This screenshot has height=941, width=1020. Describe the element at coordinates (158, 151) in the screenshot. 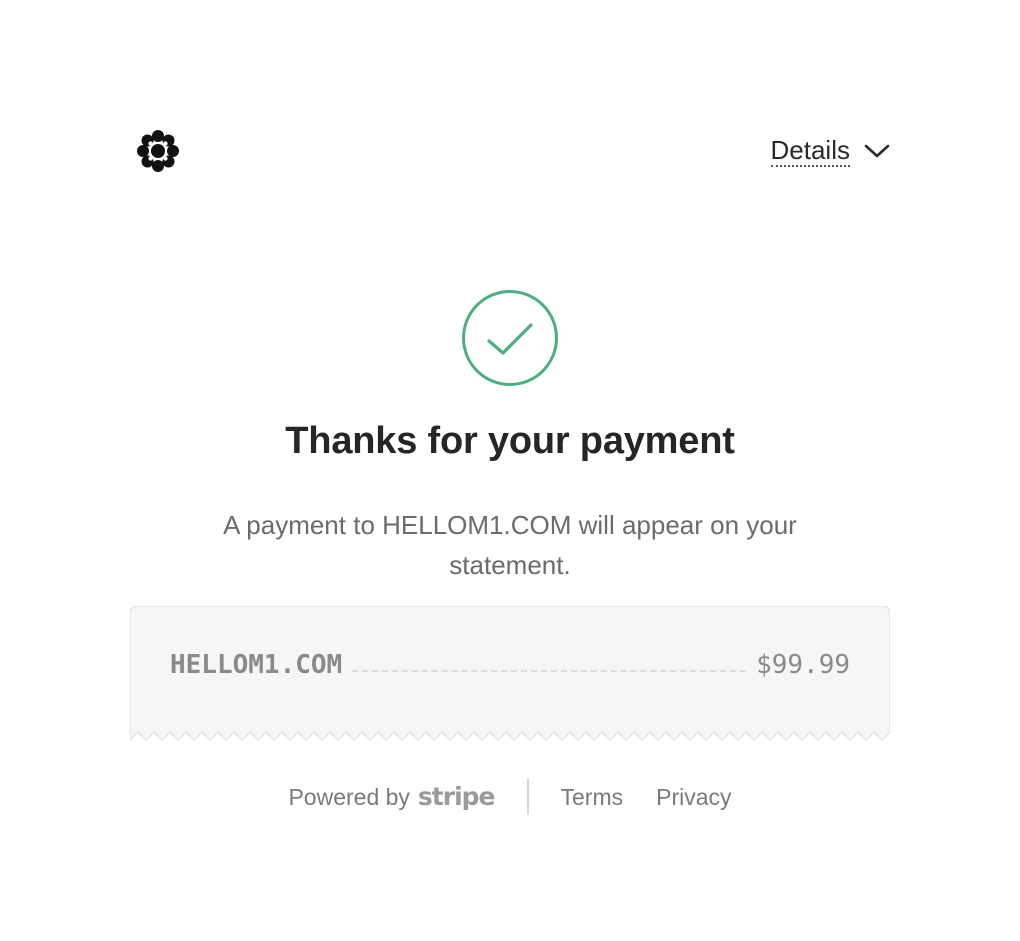

I see `asterisk-logo-icon` at that location.